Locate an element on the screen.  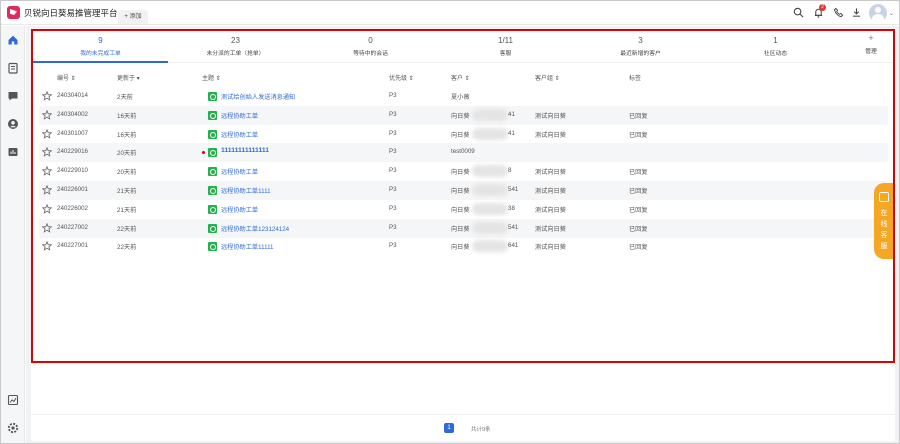
table-row: 240229010 20天前 远程协助工单 P3 向日葵 8 测试向日葵 已回复 is located at coordinates (463, 171).